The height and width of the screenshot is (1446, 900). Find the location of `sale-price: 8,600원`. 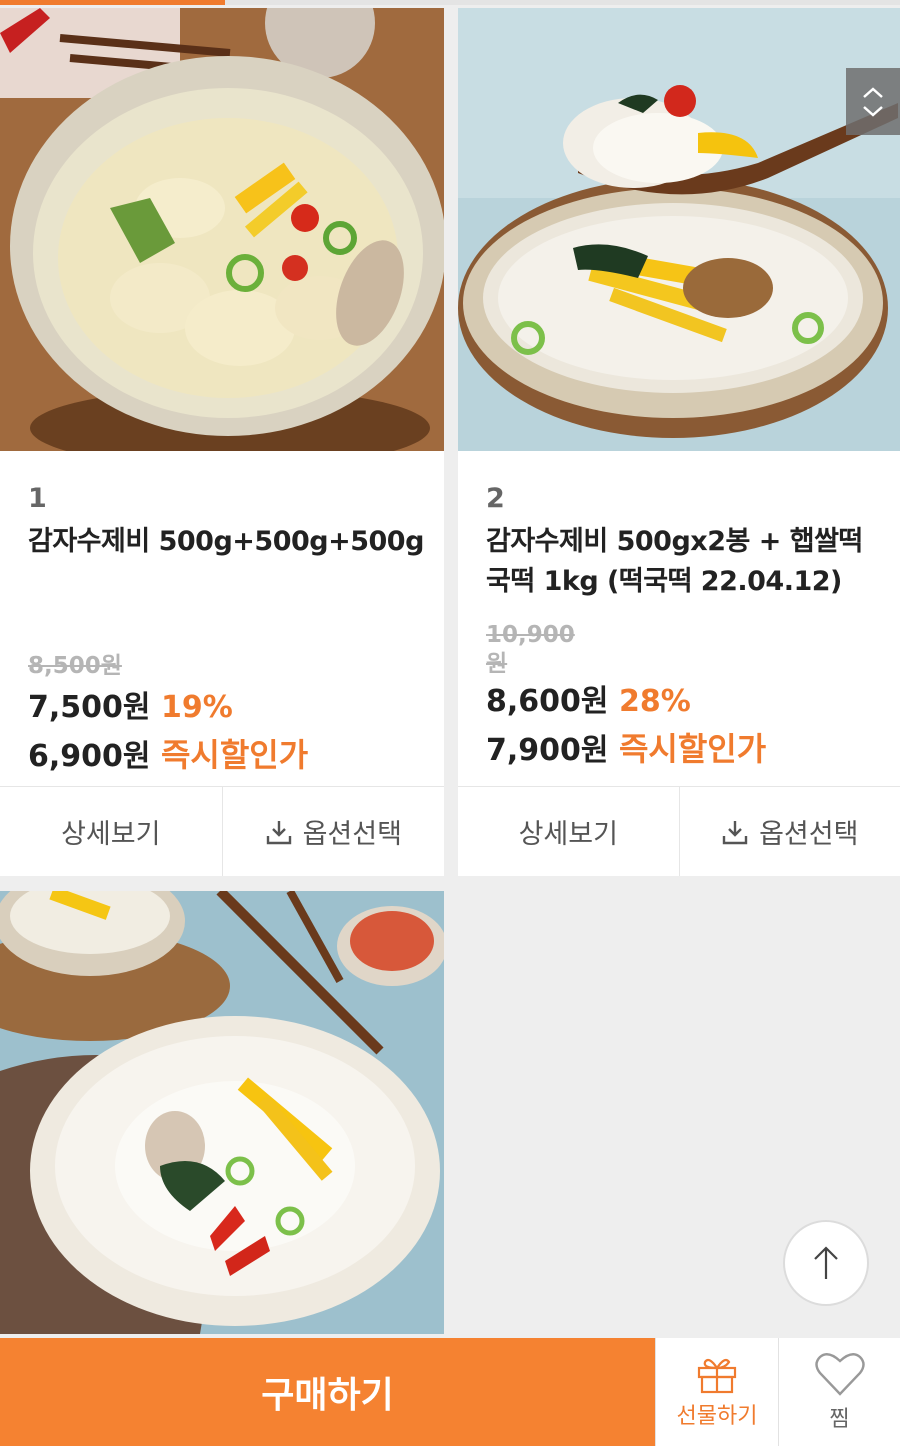

sale-price: 8,600원 is located at coordinates (547, 701).